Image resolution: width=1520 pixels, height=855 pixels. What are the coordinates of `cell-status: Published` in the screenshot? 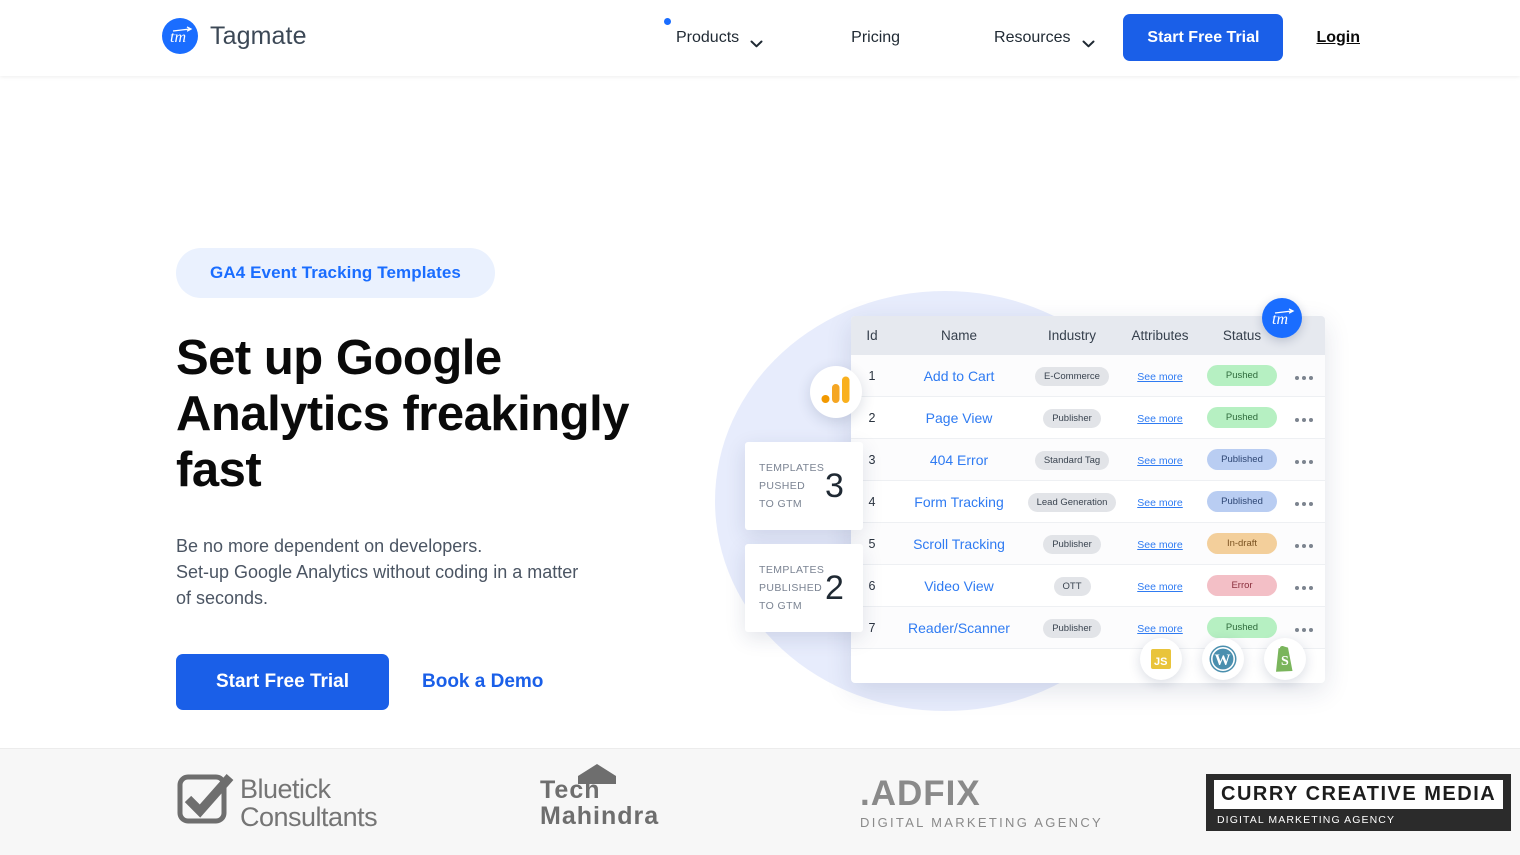 It's located at (1242, 501).